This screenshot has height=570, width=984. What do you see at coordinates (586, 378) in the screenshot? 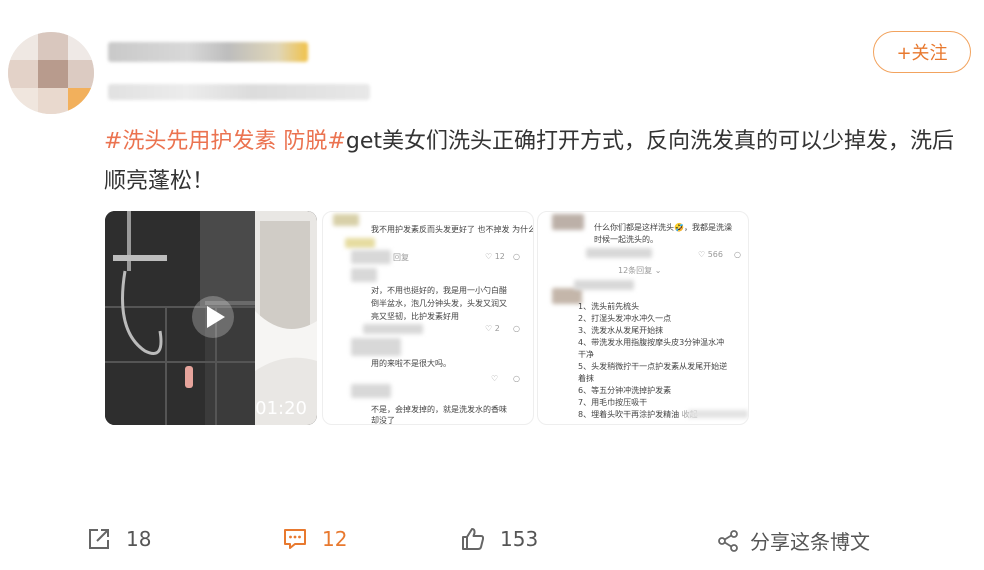
I see `step-item: 着抹` at bounding box center [586, 378].